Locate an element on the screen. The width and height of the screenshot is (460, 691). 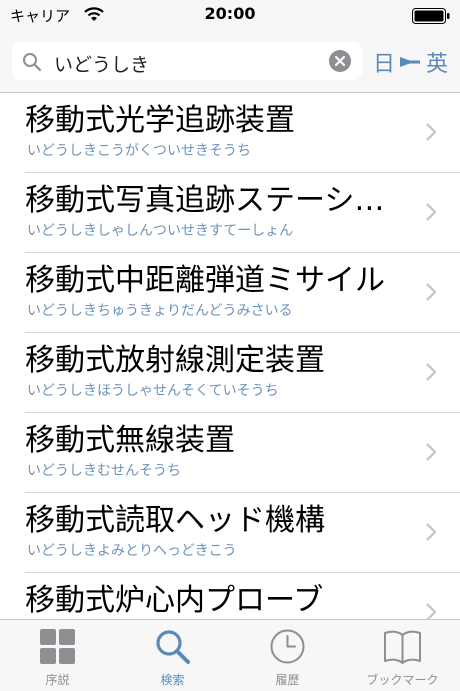
search-query: いどうしき is located at coordinates (101, 63).